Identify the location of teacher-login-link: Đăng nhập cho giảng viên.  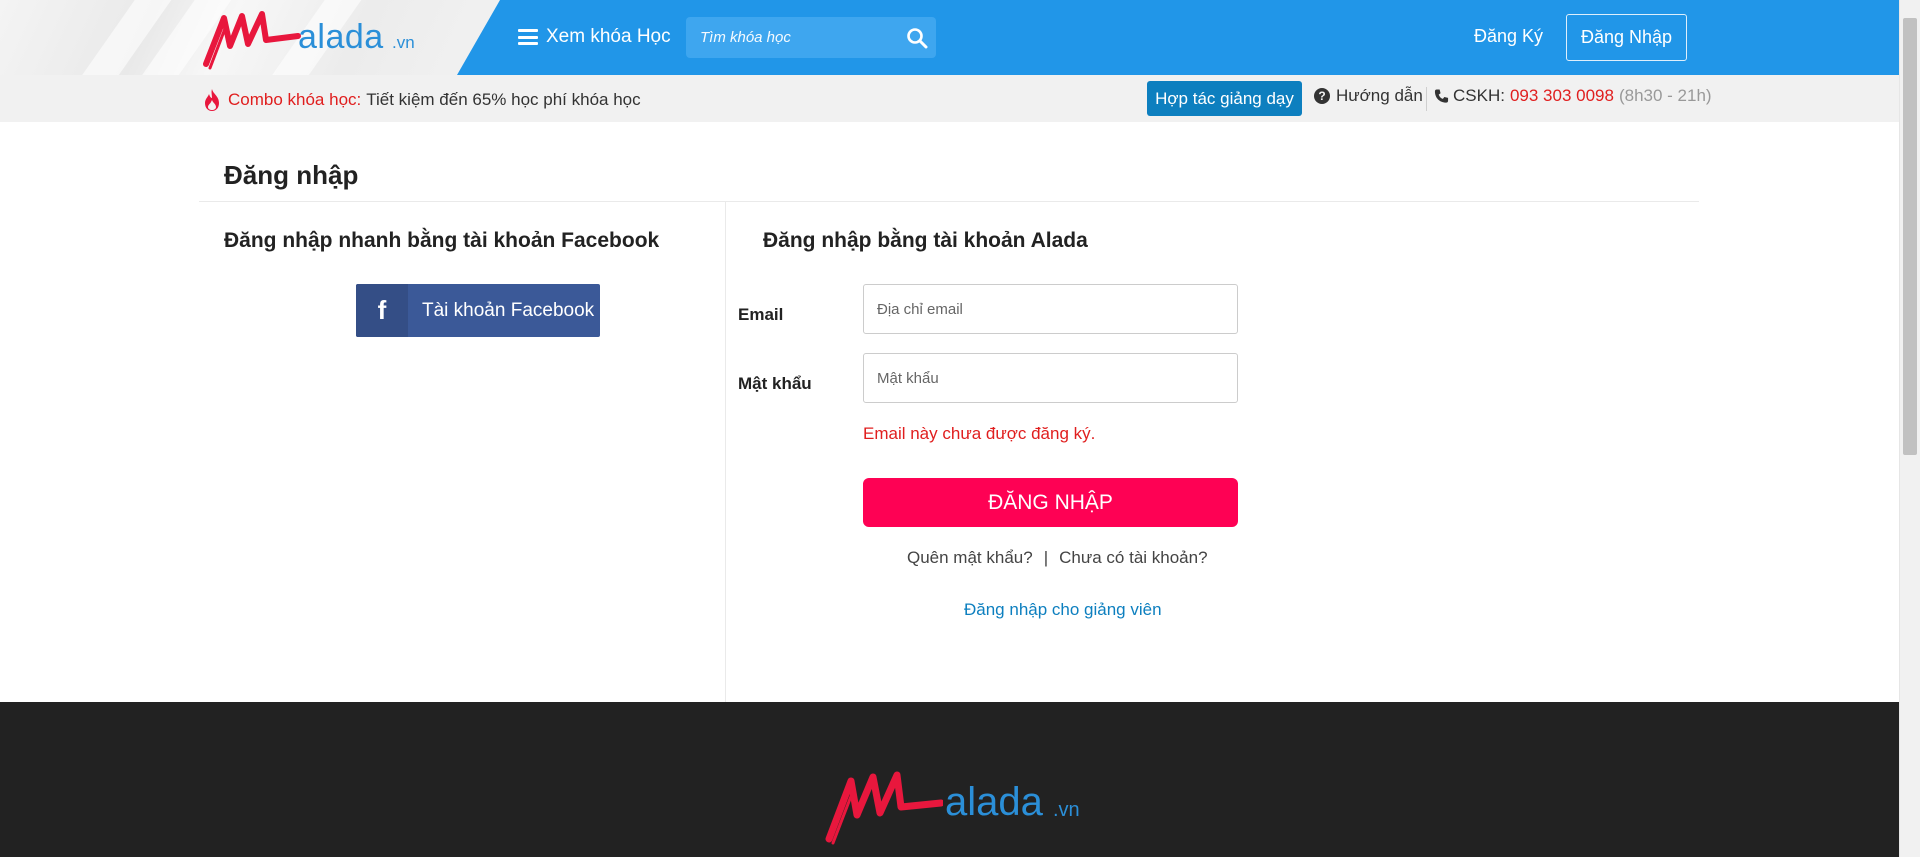
(1063, 610).